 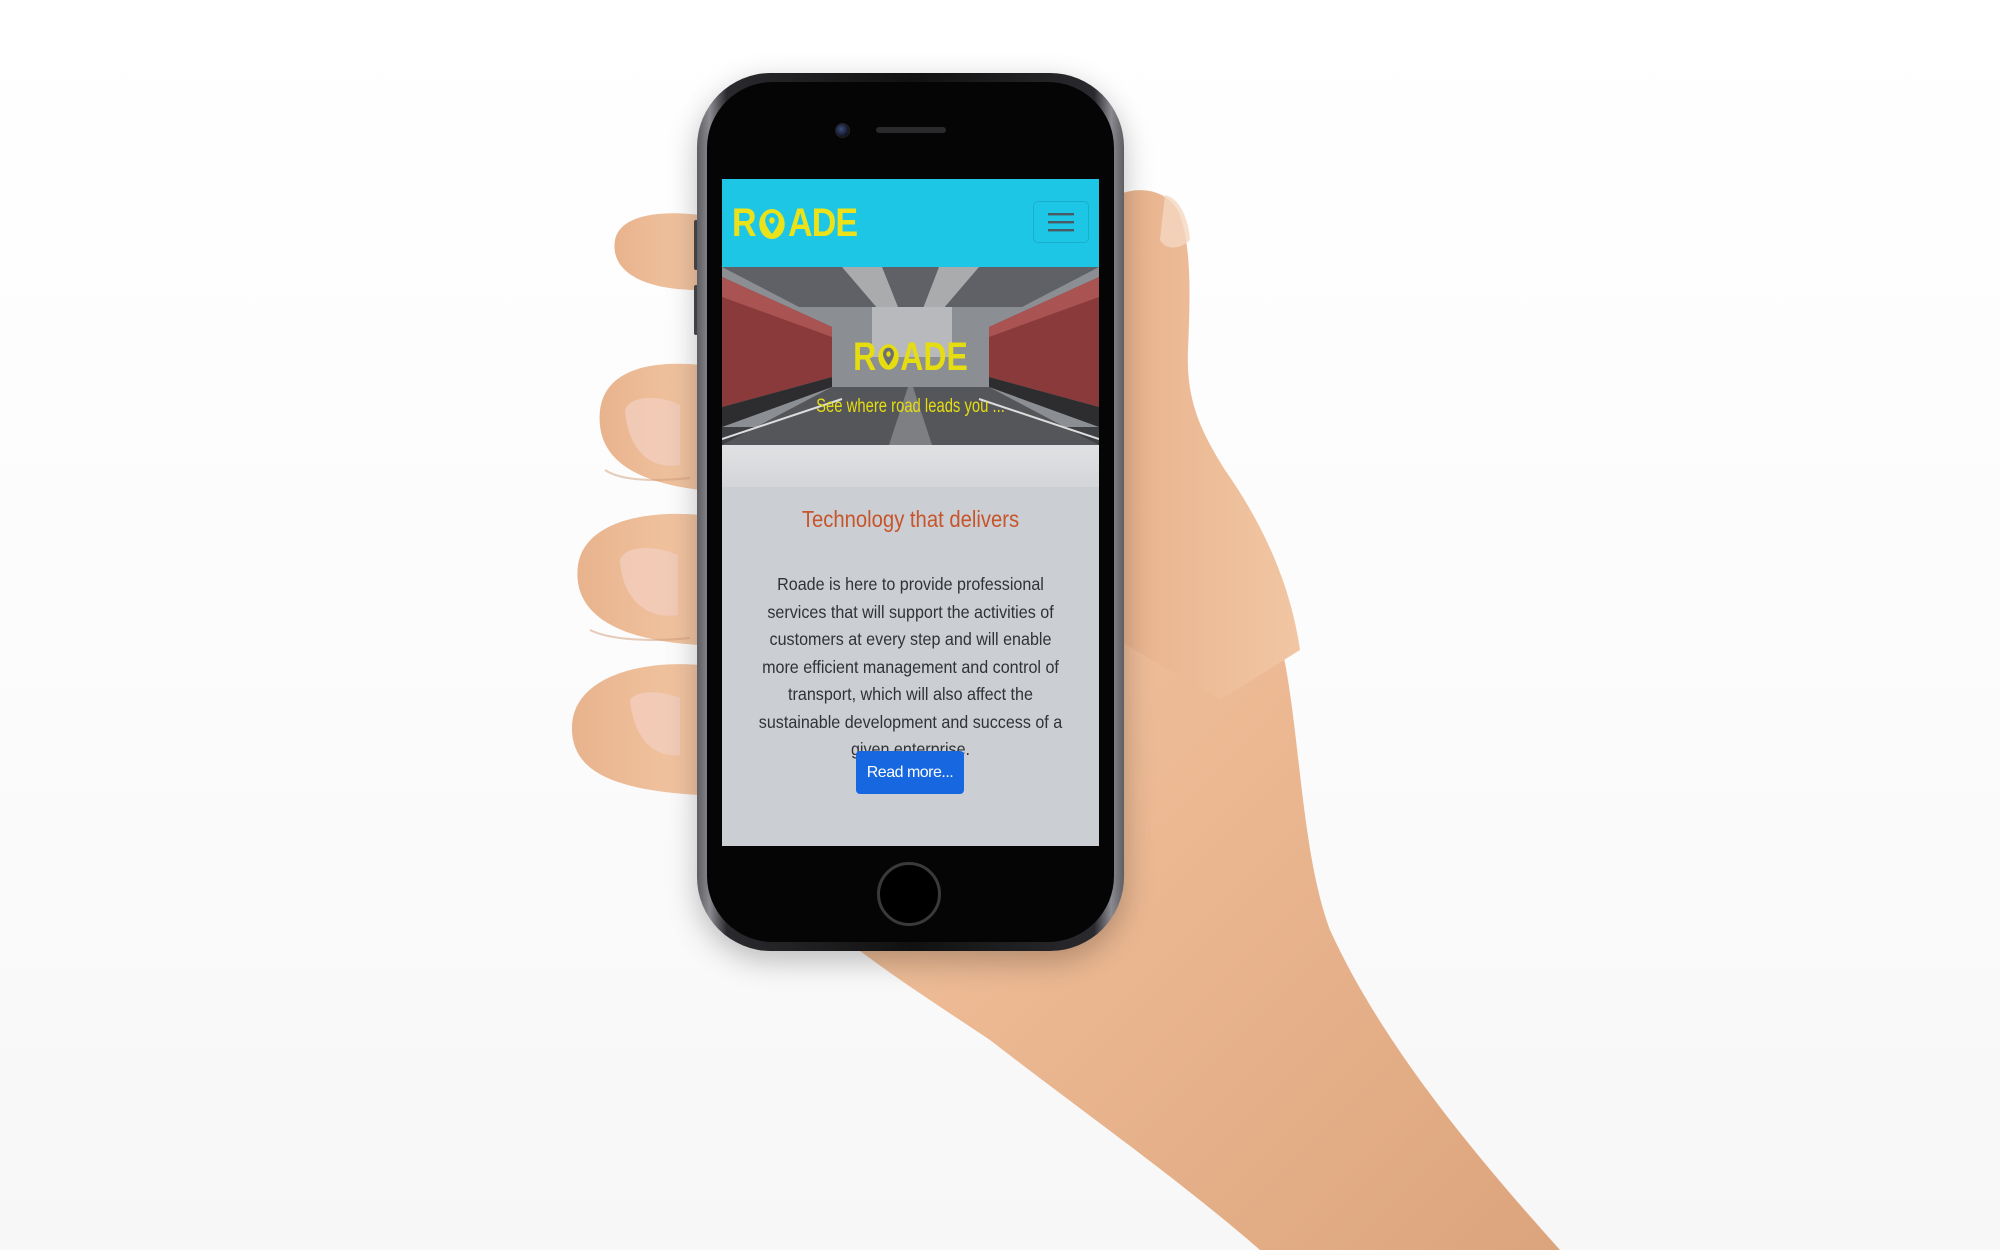 I want to click on hero-logo-prefix: R, so click(x=865, y=357).